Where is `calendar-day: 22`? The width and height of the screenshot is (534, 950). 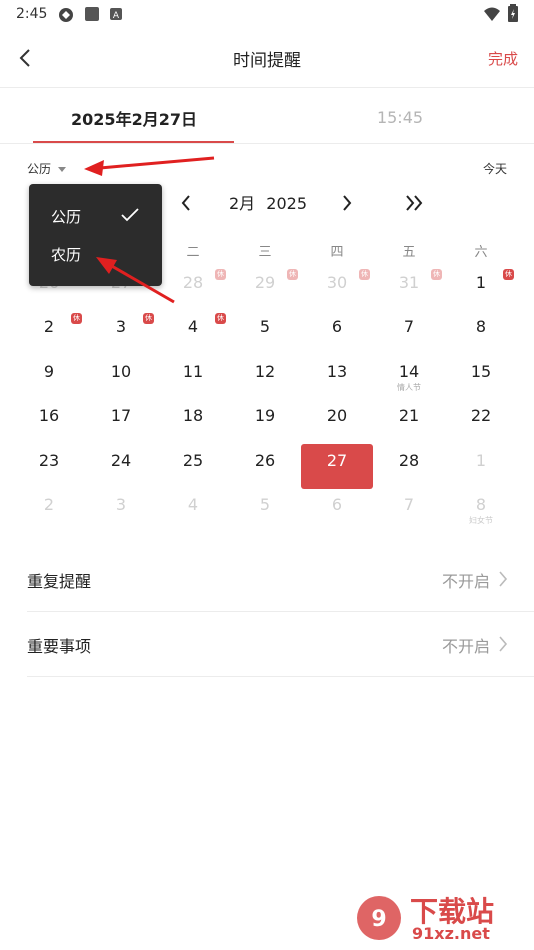
calendar-day: 22 is located at coordinates (481, 415).